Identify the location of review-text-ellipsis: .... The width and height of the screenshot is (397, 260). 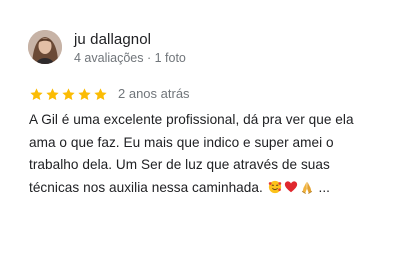
(324, 187).